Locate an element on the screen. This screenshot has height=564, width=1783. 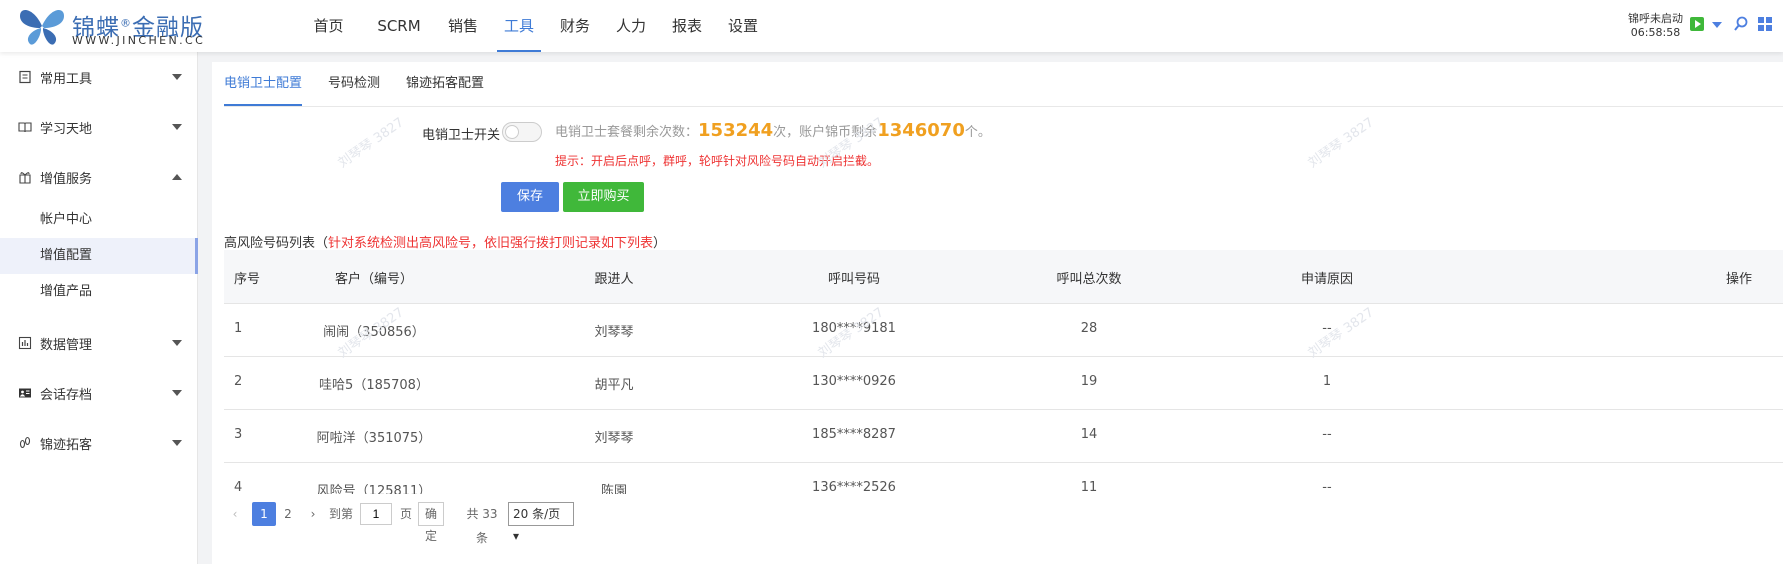
call-status-text: 锦呼未启动 is located at coordinates (1655, 18).